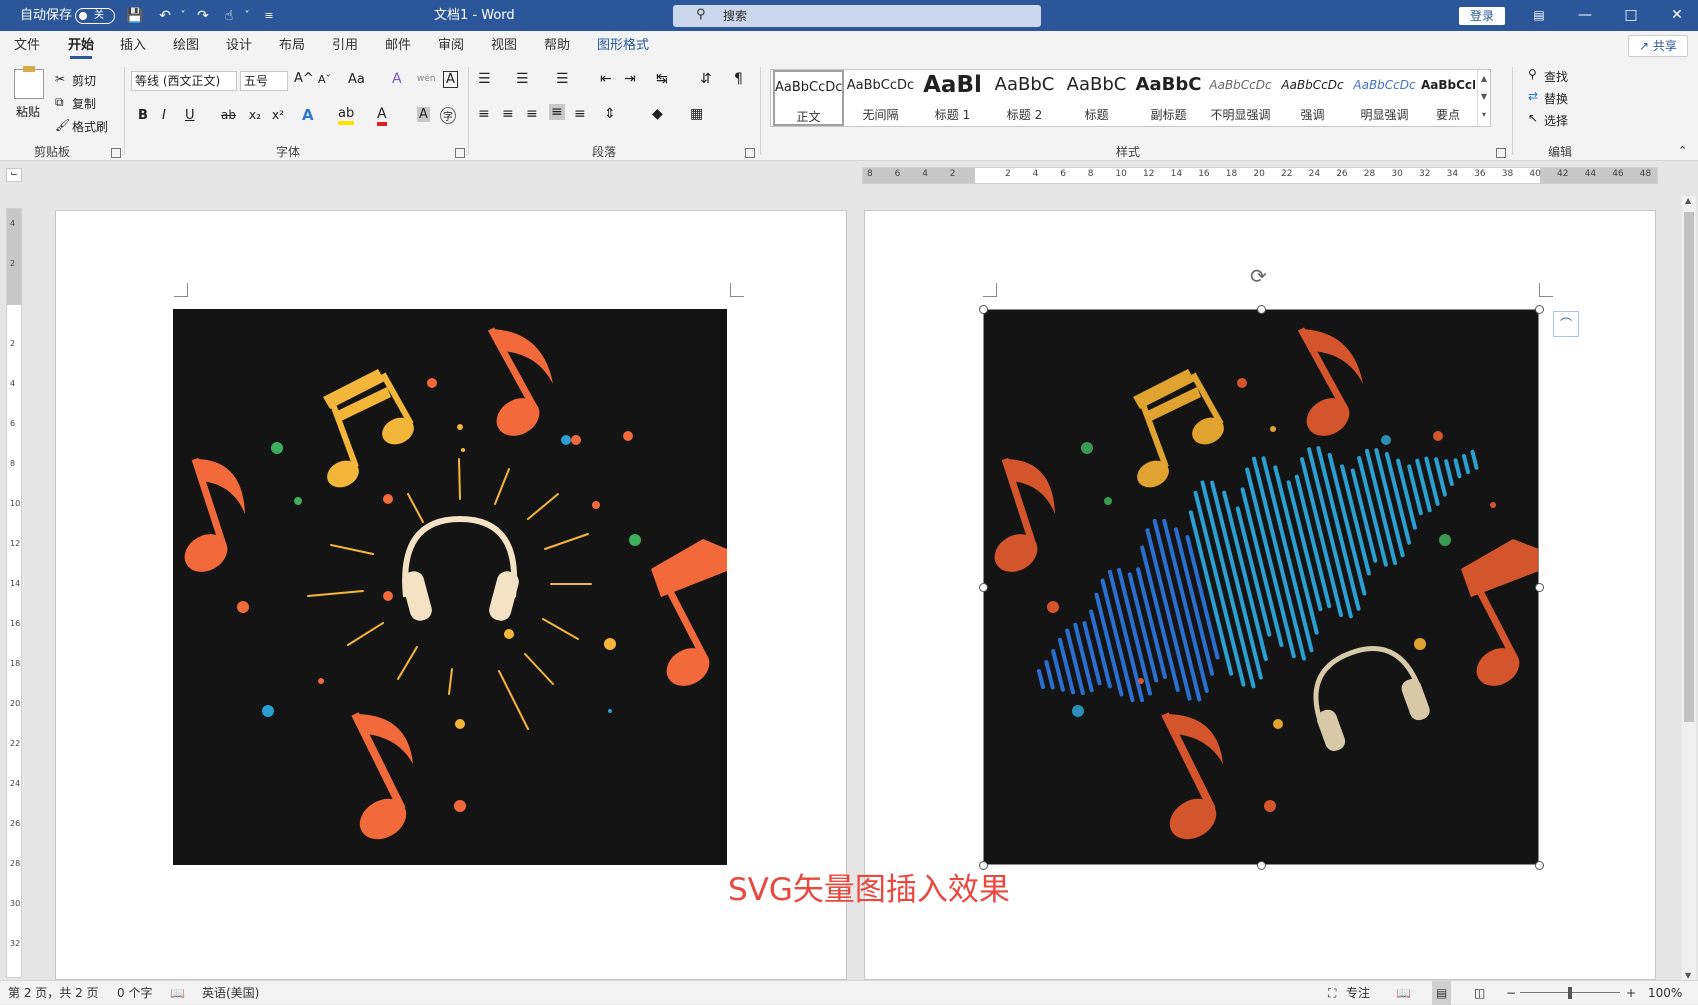  I want to click on cut-button: 剪切, so click(84, 80).